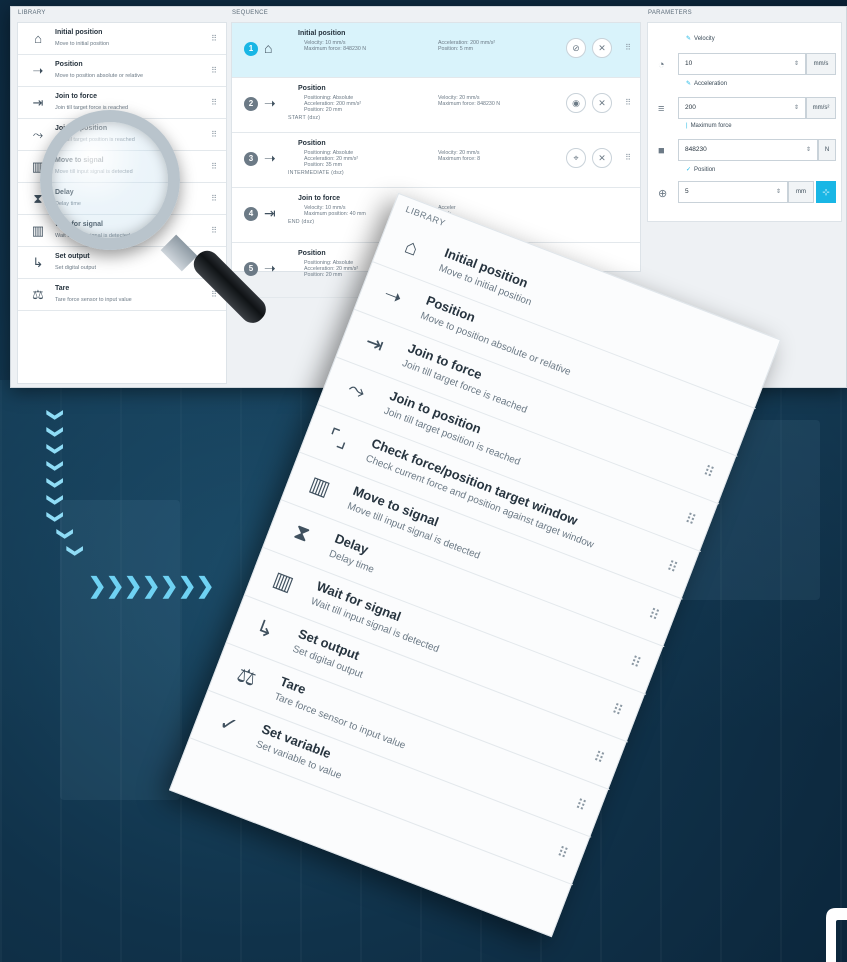  Describe the element at coordinates (304, 118) in the screenshot. I see `step-tag: START (dsz)` at that location.